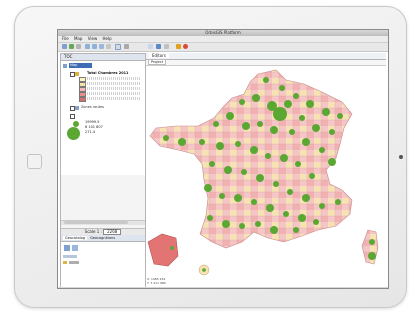  I want to click on full-extent-icon, so click(108, 46).